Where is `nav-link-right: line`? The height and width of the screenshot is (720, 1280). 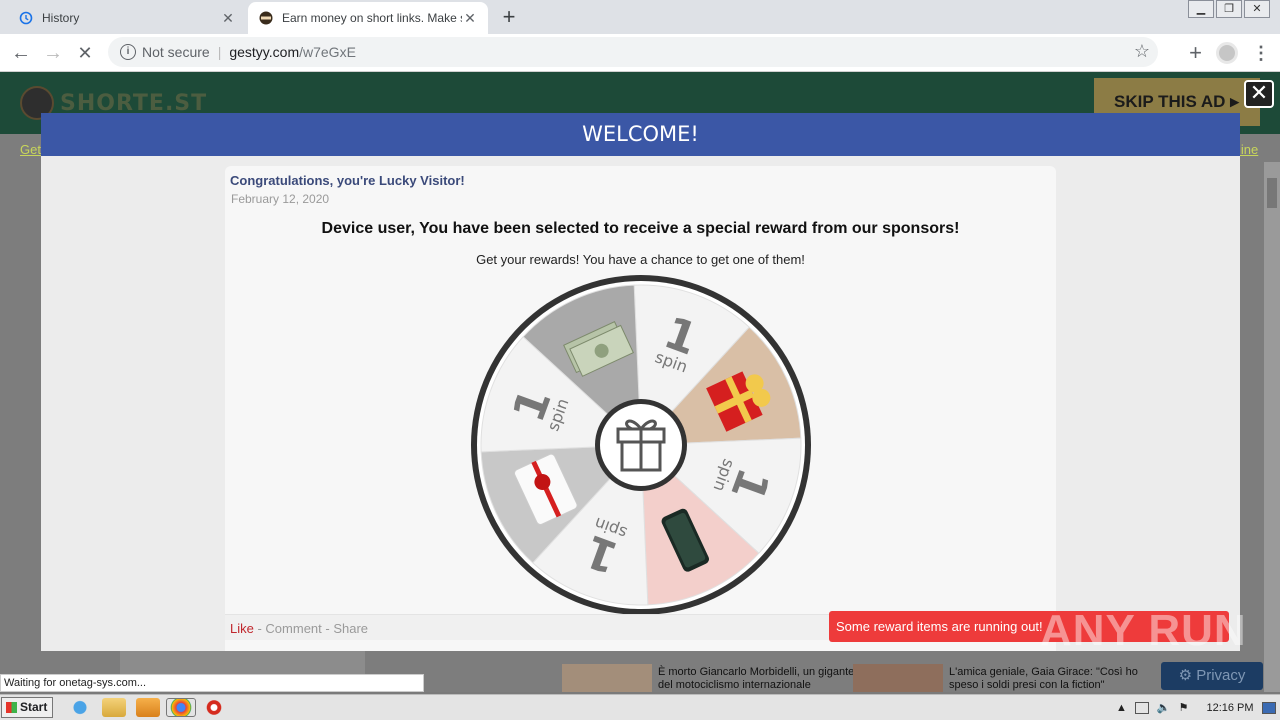
nav-link-right: line is located at coordinates (1248, 149).